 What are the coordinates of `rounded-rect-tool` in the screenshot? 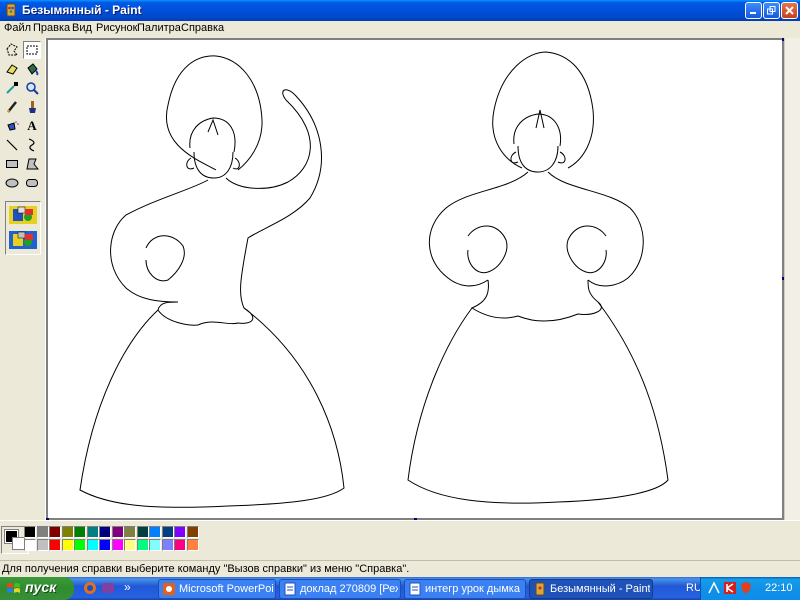 It's located at (32, 183).